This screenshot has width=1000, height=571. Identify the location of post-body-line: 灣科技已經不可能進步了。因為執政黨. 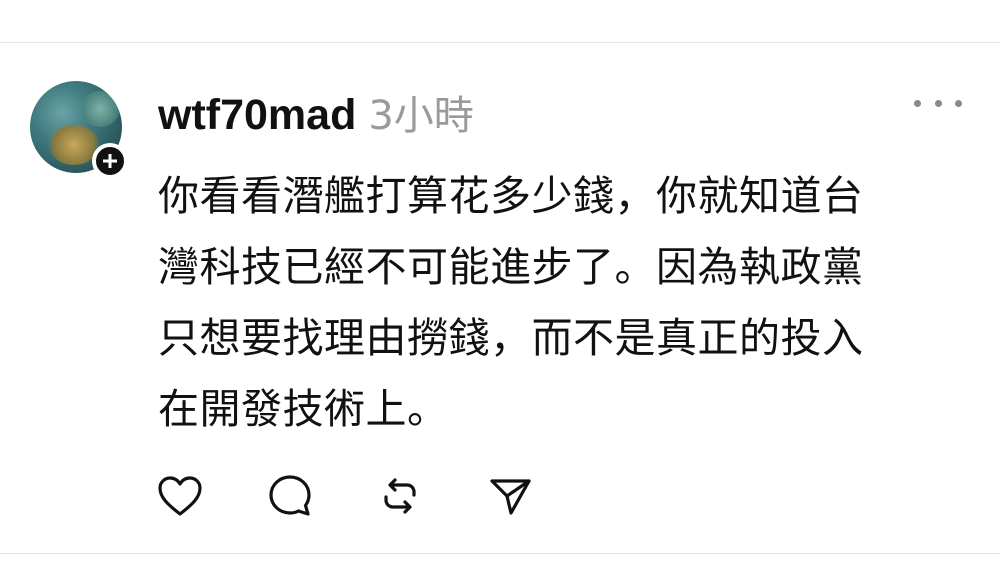
(511, 267).